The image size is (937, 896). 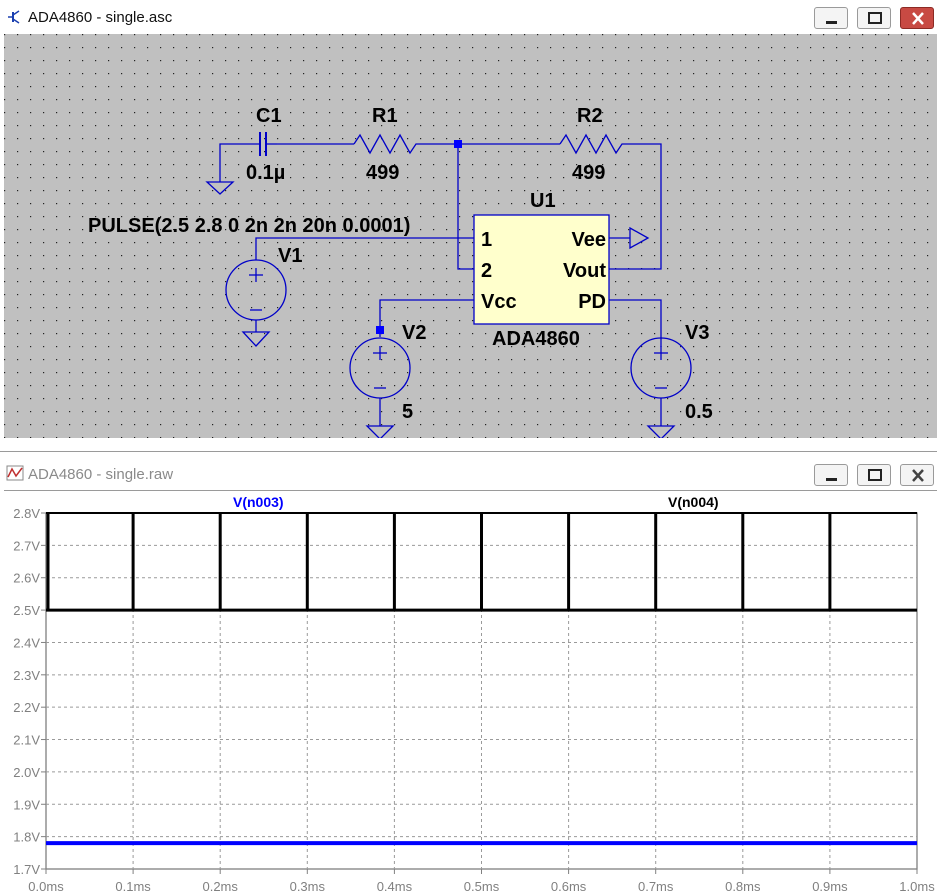 I want to click on u1-pin-vout: Vout, so click(x=584, y=271).